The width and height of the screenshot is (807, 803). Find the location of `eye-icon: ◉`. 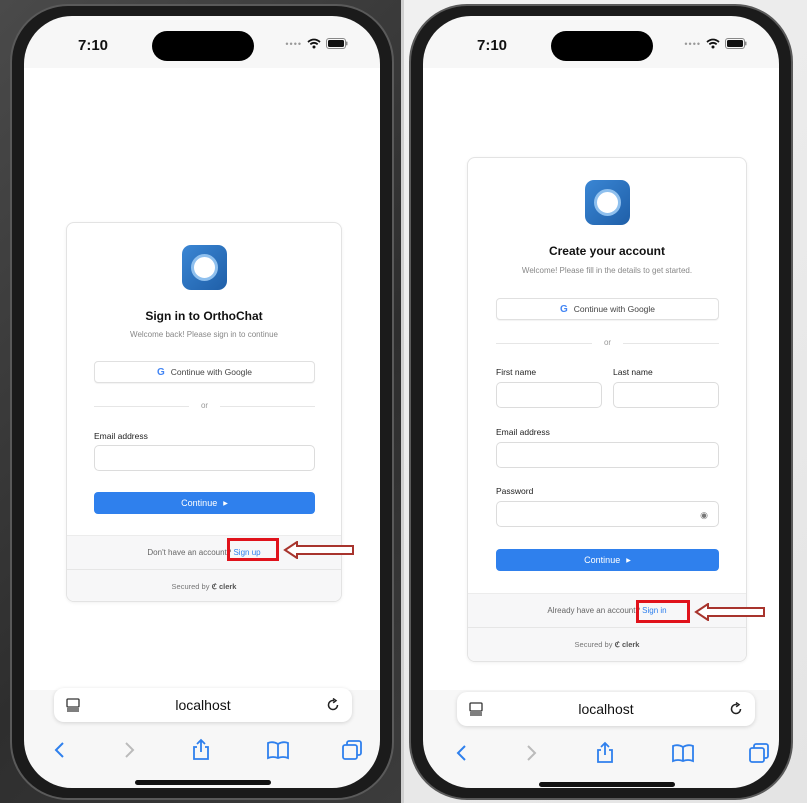

eye-icon: ◉ is located at coordinates (704, 515).